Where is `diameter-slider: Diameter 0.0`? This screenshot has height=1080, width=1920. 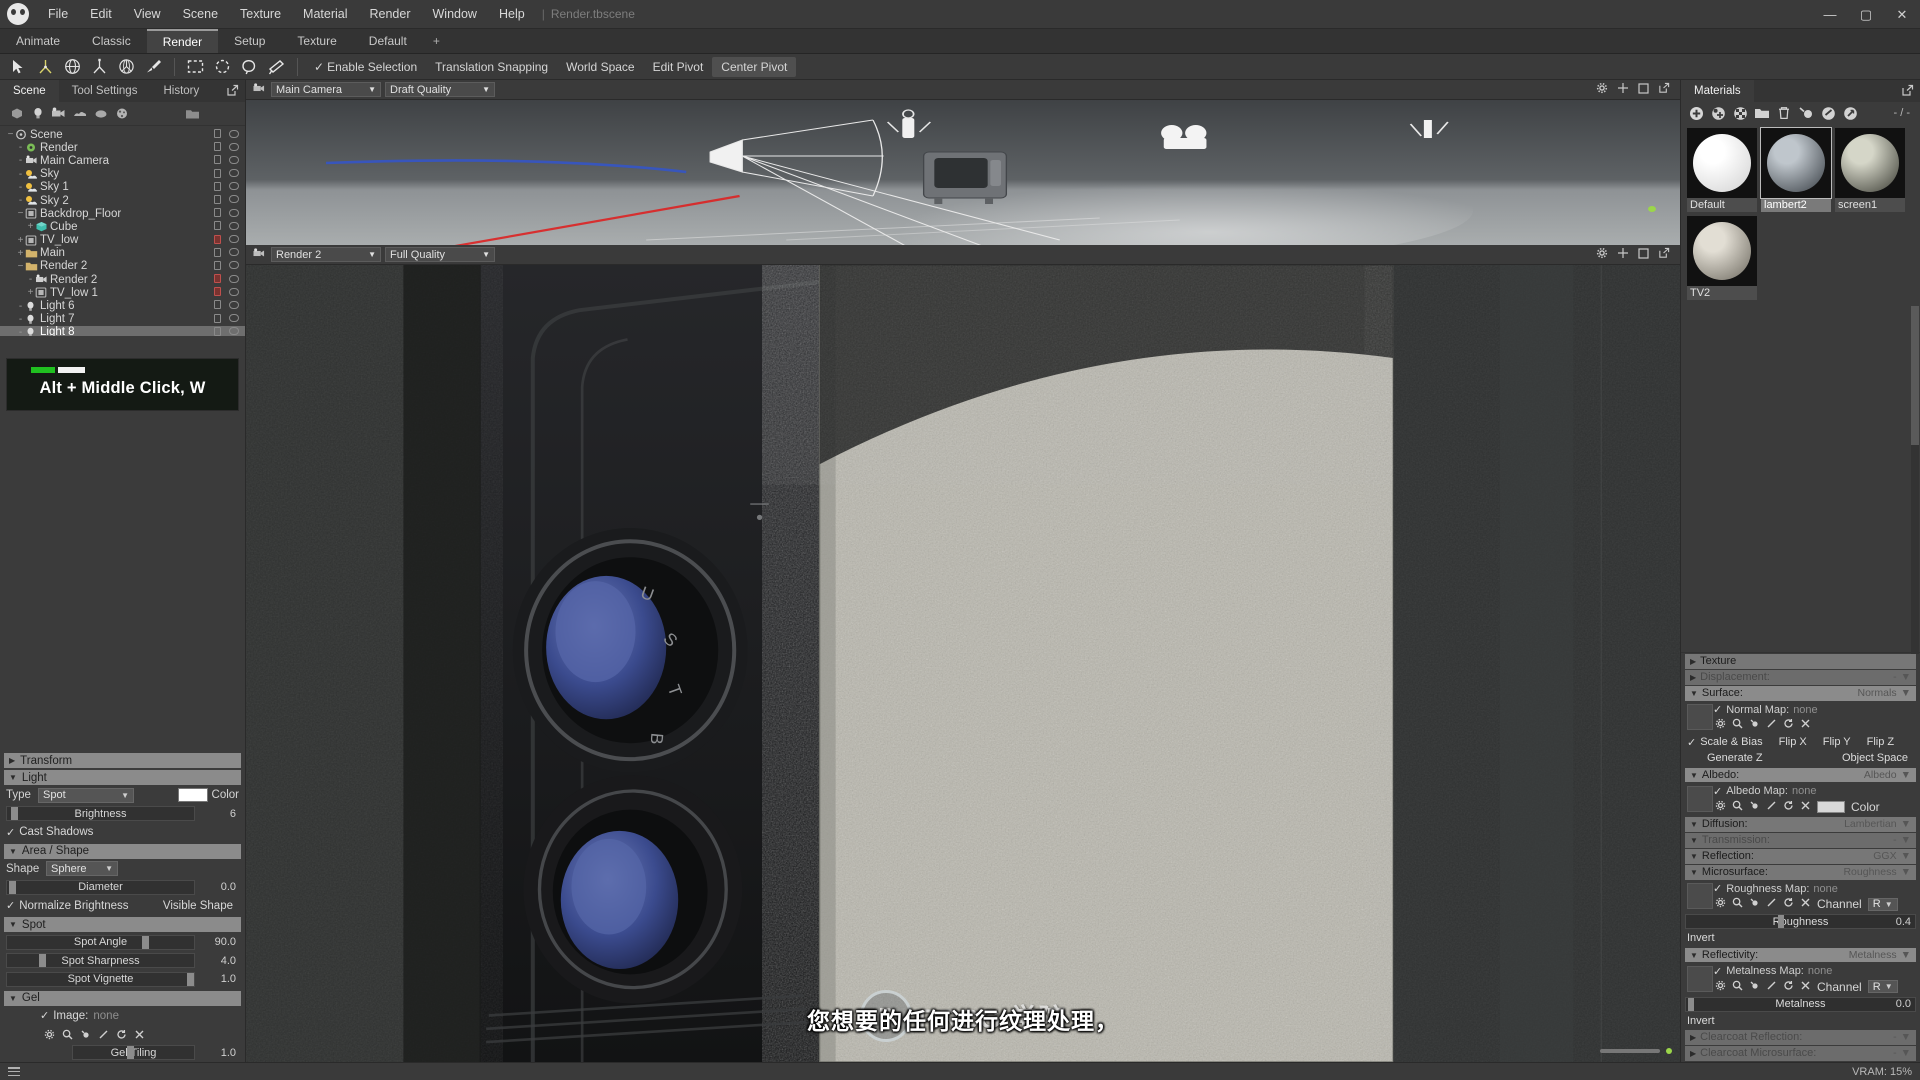
diameter-slider: Diameter 0.0 is located at coordinates (121, 887).